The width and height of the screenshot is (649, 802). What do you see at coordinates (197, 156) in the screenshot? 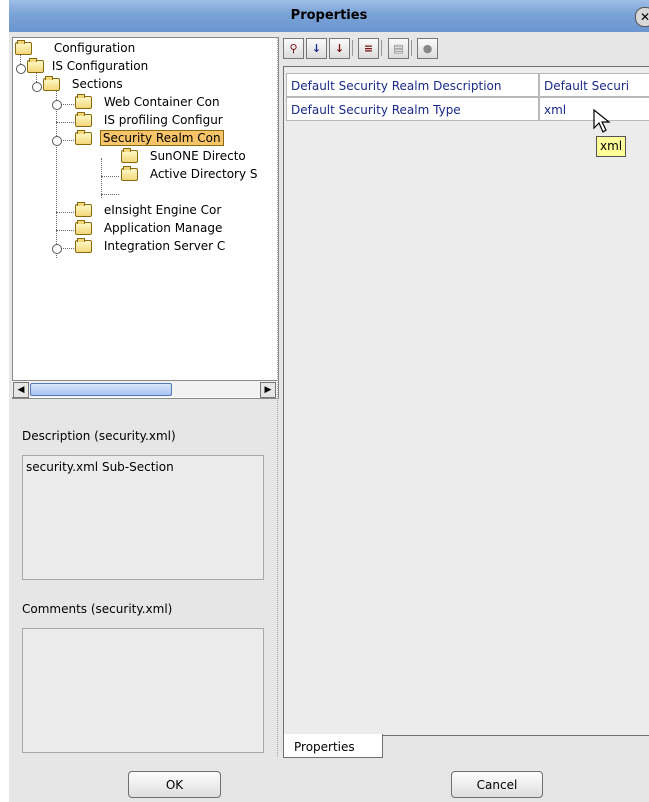
I see `tree-item-label: SunONE Directo` at bounding box center [197, 156].